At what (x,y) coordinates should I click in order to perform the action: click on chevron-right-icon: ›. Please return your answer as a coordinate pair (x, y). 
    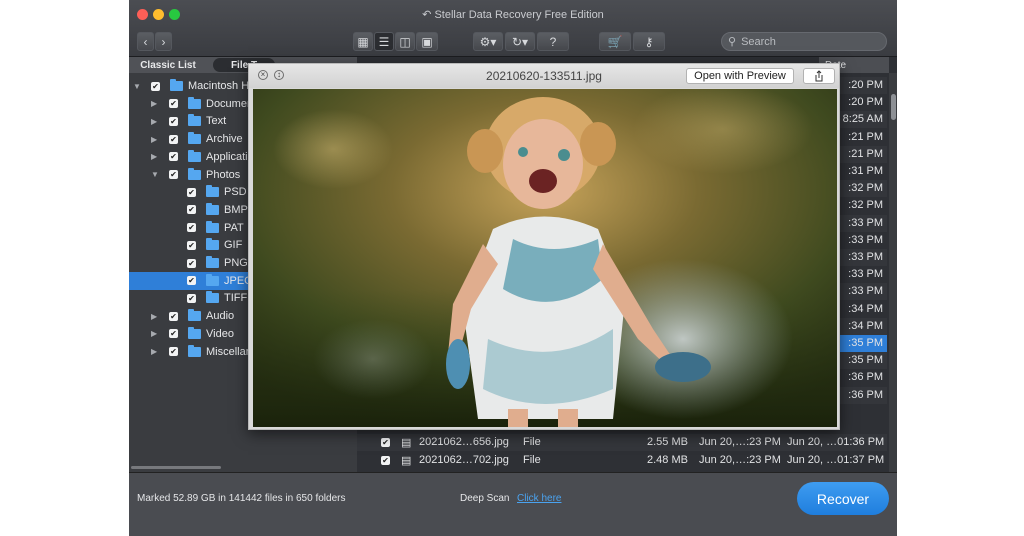
    Looking at the image, I should click on (163, 41).